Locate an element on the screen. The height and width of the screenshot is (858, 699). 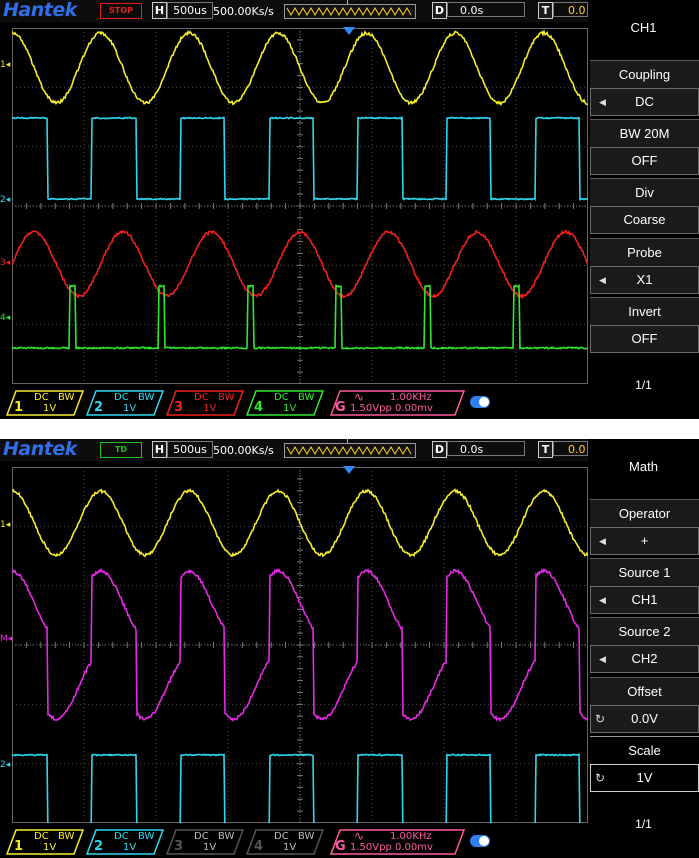
menu-coupling: Coupling ◀ DC is located at coordinates (644, 88).